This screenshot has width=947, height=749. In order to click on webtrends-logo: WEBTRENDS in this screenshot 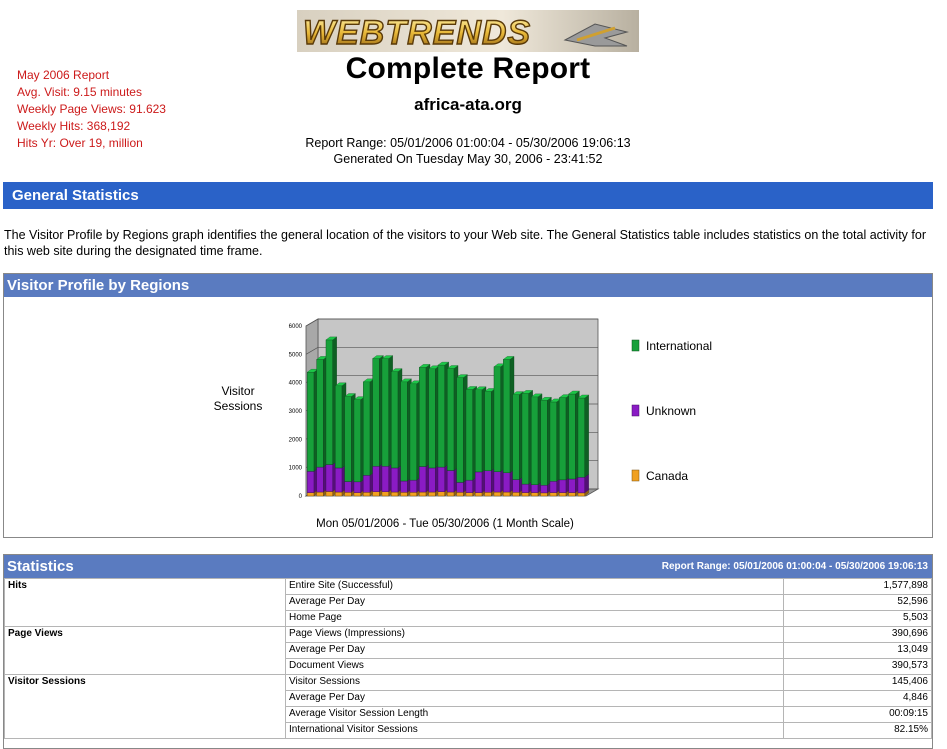, I will do `click(468, 31)`.